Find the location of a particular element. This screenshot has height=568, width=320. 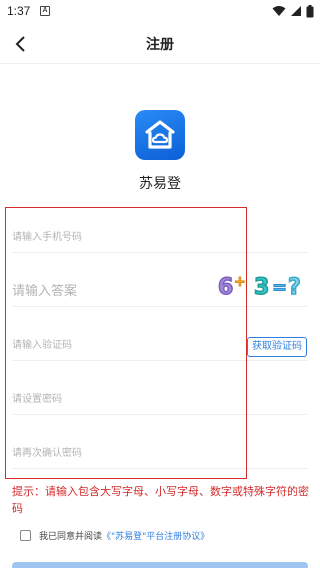

status-bar: 1:37 A is located at coordinates (160, 12).